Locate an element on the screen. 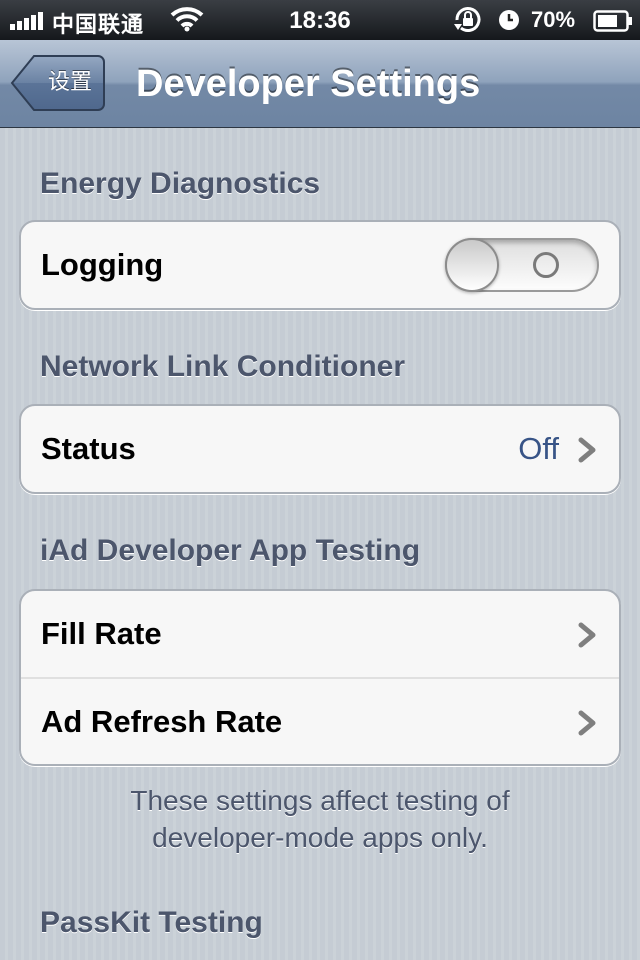 This screenshot has height=960, width=640. status-value: Off is located at coordinates (538, 448).